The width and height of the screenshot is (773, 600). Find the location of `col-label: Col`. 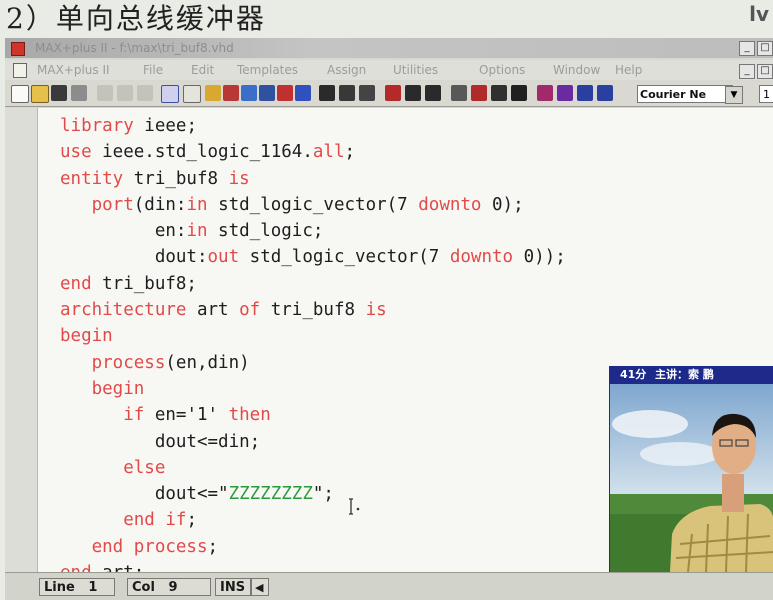

col-label: Col is located at coordinates (143, 587).